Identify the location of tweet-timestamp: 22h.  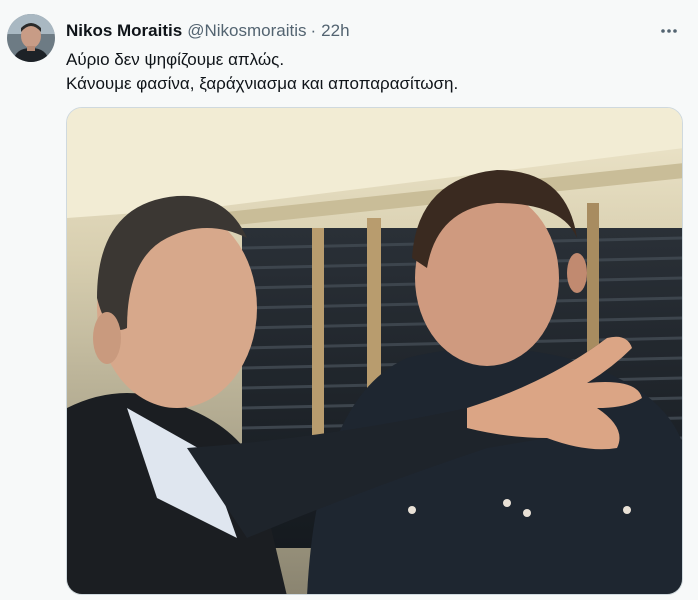
(335, 31).